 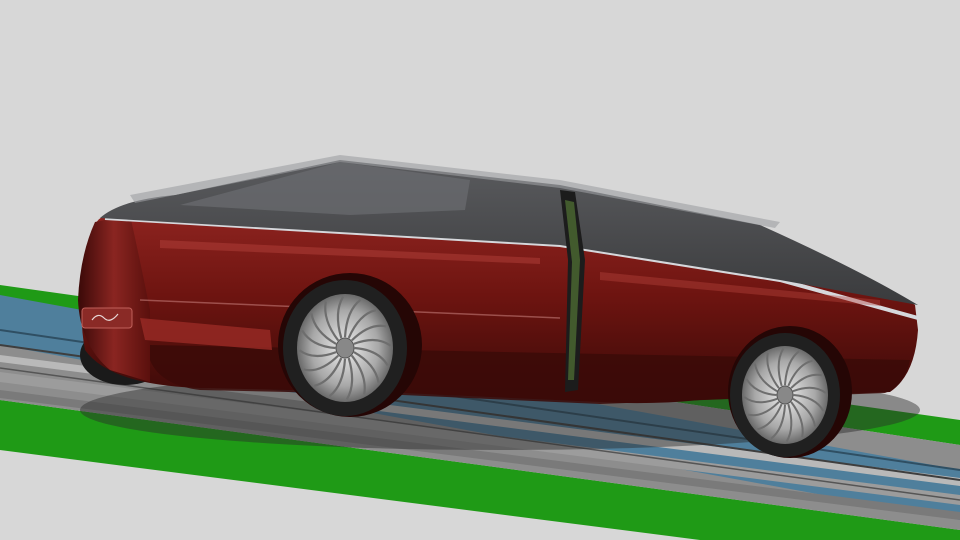 I want to click on rear-plate-recess, so click(x=107, y=318).